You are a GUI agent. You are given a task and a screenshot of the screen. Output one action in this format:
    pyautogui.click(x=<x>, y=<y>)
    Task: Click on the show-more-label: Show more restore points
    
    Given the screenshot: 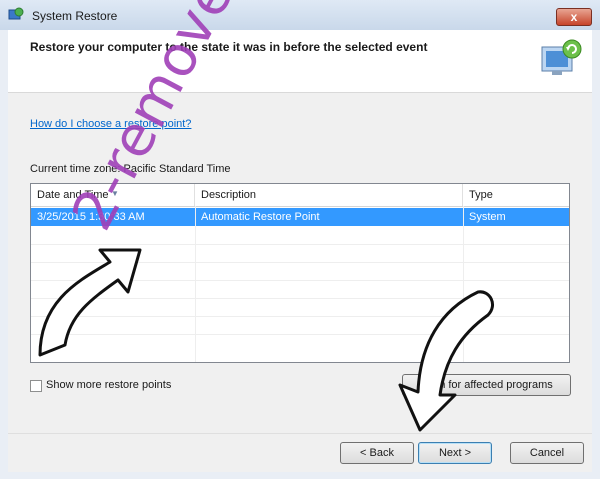 What is the action you would take?
    pyautogui.click(x=109, y=385)
    